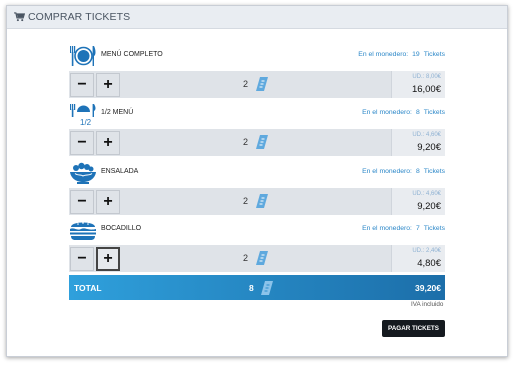 The width and height of the screenshot is (514, 365). Describe the element at coordinates (19, 17) in the screenshot. I see `shopping-cart-icon` at that location.